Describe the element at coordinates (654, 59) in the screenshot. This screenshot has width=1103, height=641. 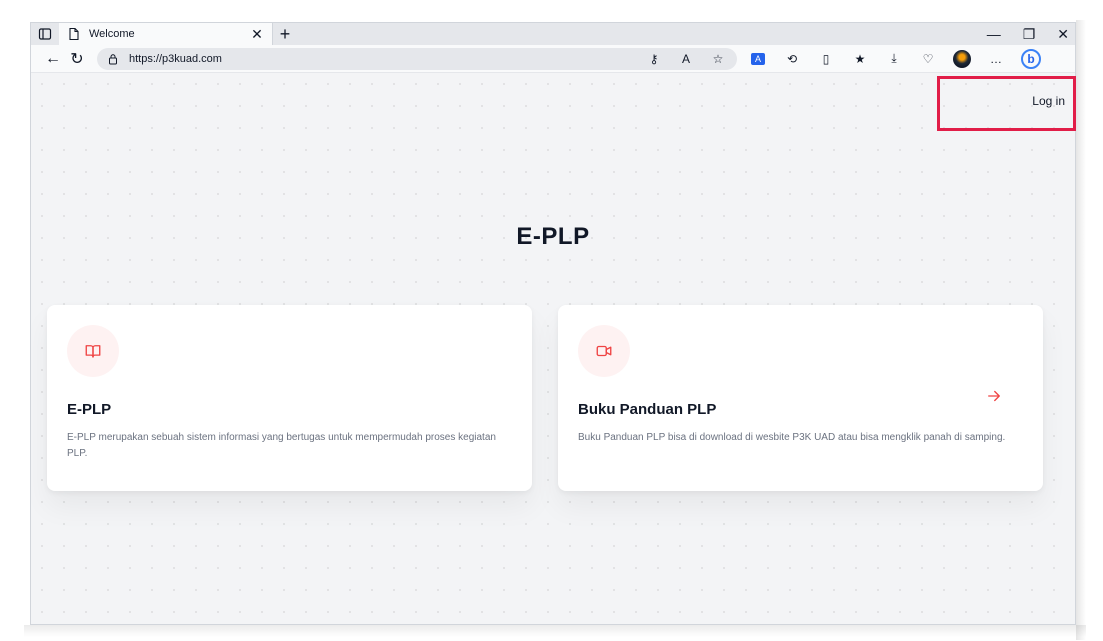
I see `key-icon: ⚷` at that location.